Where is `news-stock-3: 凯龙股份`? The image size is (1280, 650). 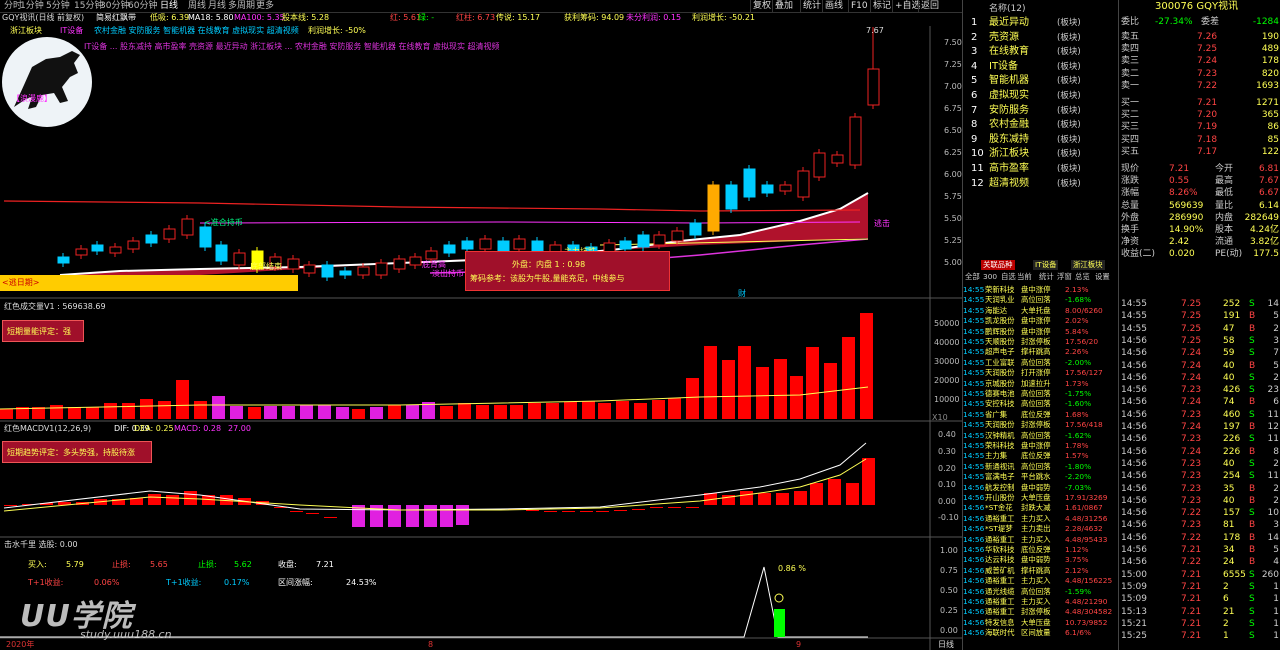
news-stock-3: 凯龙股份 is located at coordinates (1000, 321).